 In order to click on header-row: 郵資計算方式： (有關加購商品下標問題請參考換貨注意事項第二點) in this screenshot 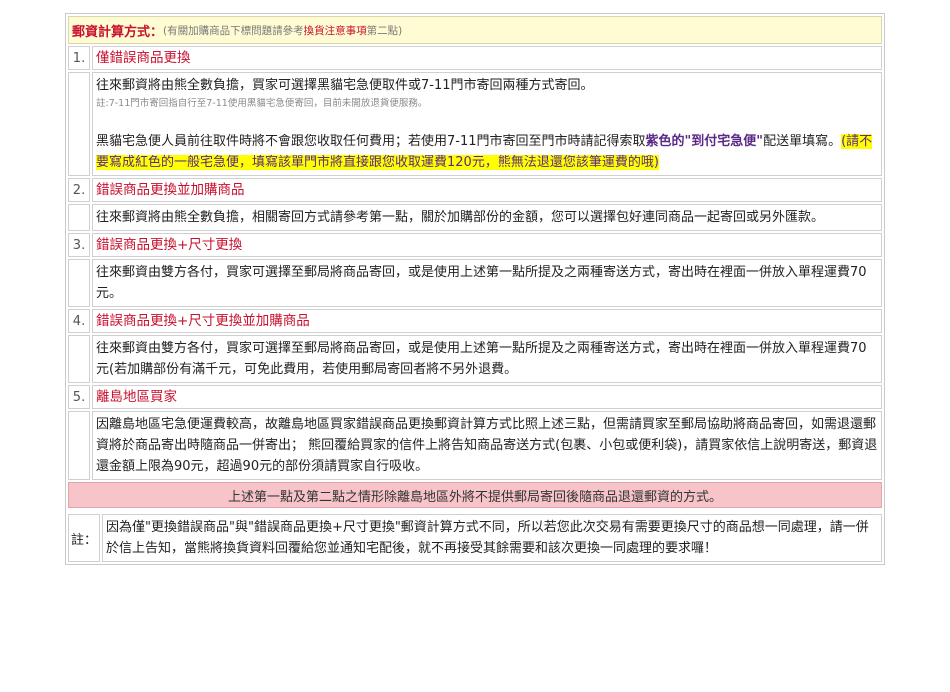, I will do `click(475, 30)`.